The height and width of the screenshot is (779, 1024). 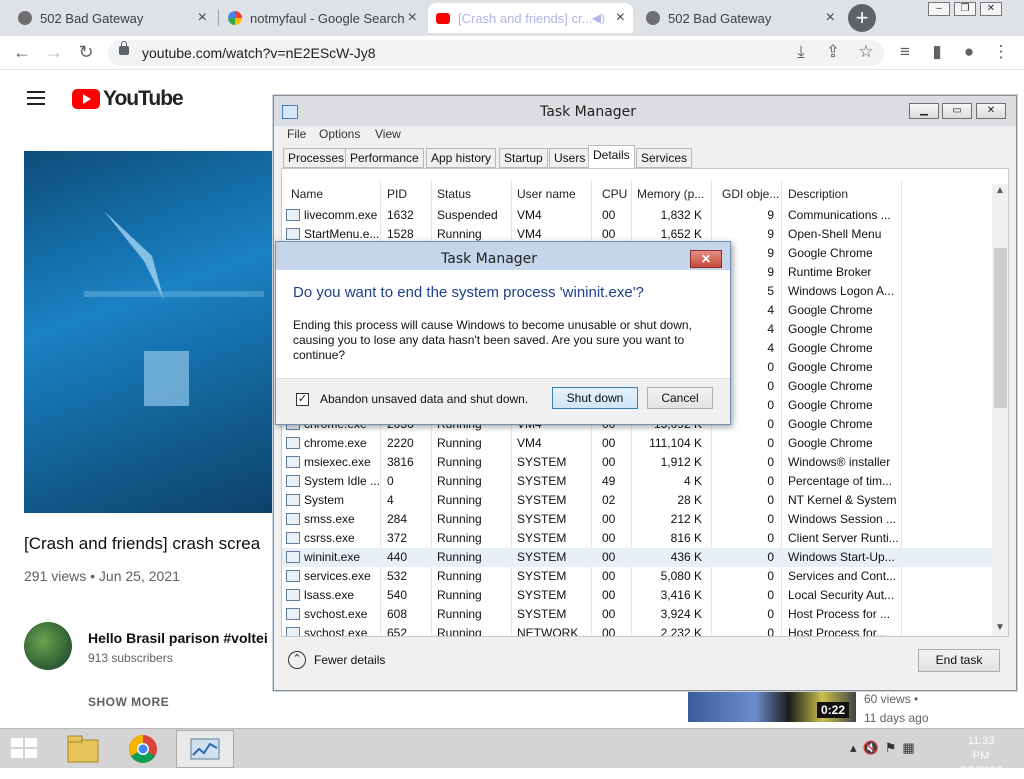 I want to click on menu-options: Options, so click(x=339, y=134).